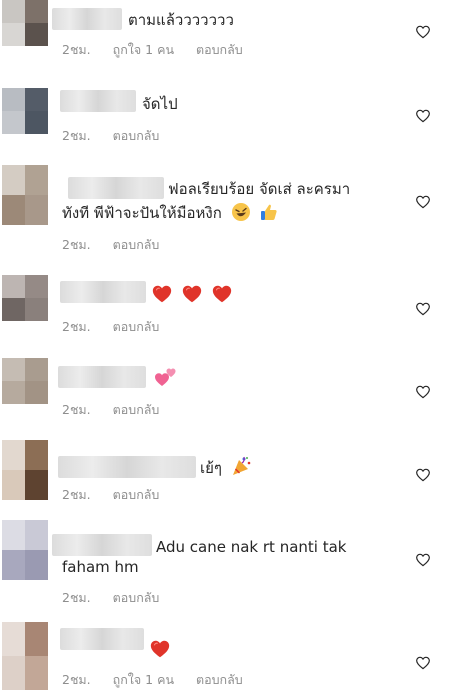 Image resolution: width=458 pixels, height=696 pixels. I want to click on comment-text-line2: ทังที พีฟ้าจะปันให้มือหงิก, so click(170, 213).